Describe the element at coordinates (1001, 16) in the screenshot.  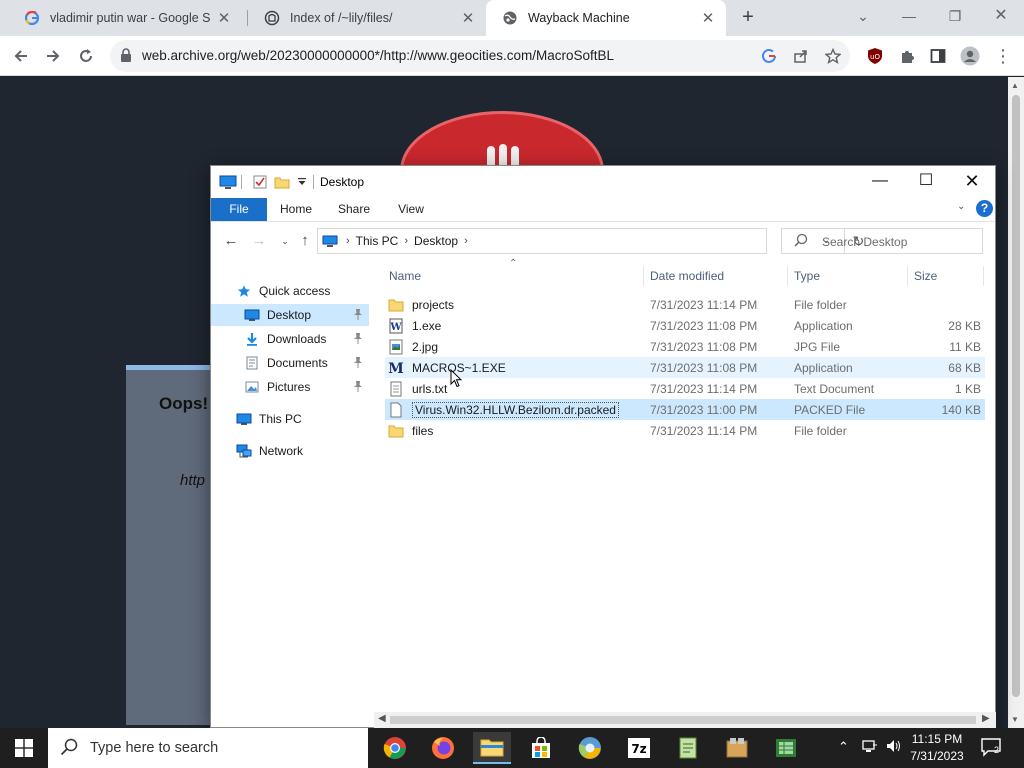
I see `close-window-button: ✕` at that location.